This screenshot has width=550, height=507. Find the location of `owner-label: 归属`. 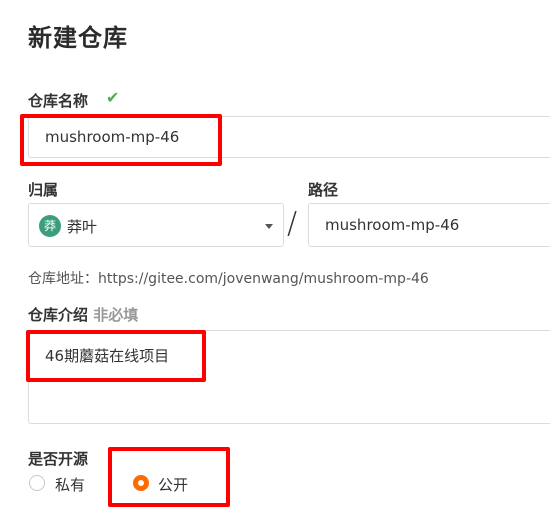

owner-label: 归属 is located at coordinates (43, 190).